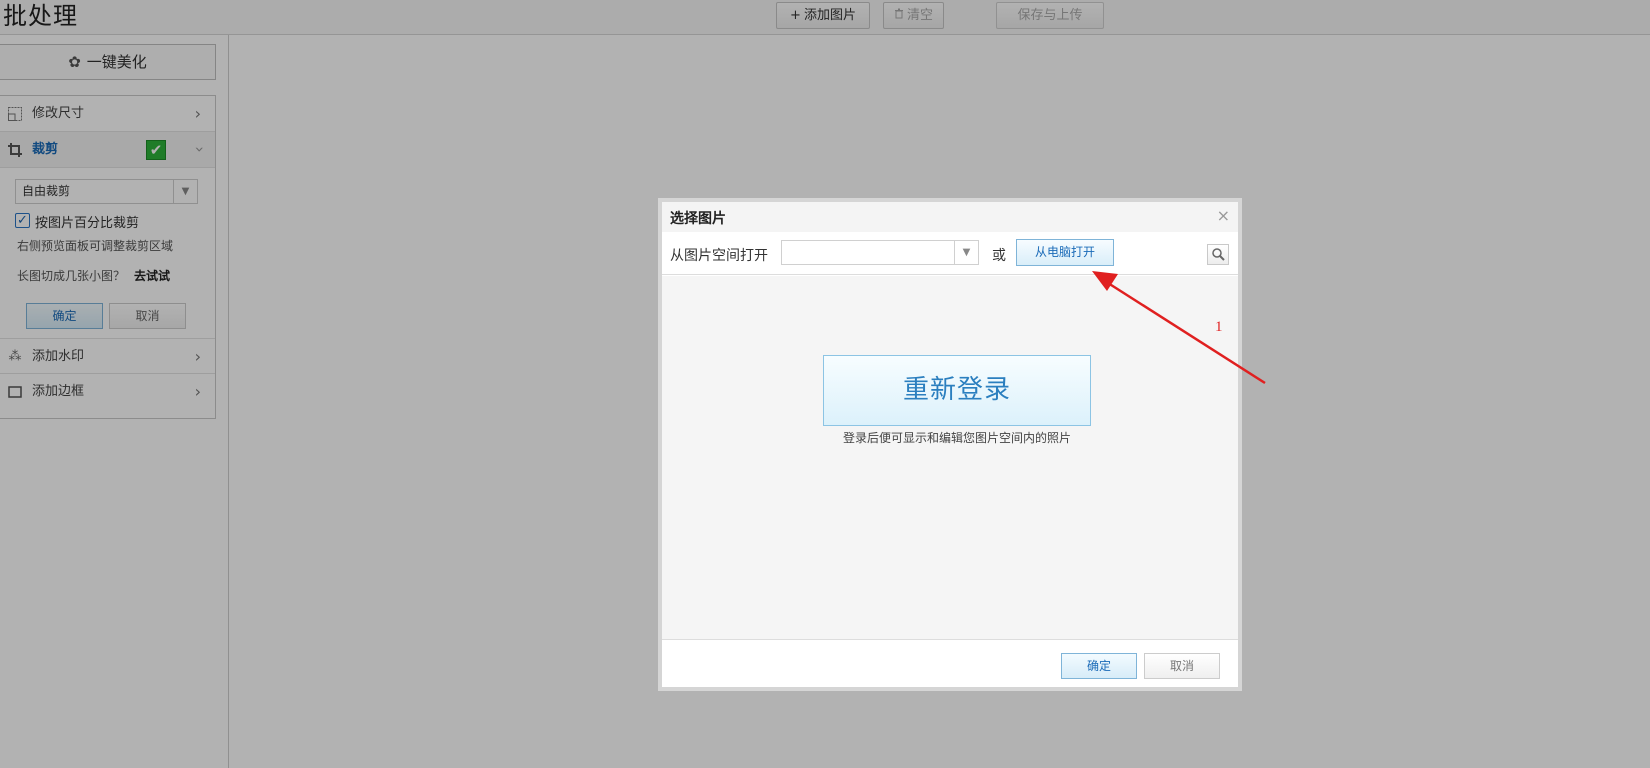  What do you see at coordinates (950, 217) in the screenshot?
I see `dialog-header: 选择图片 ×` at bounding box center [950, 217].